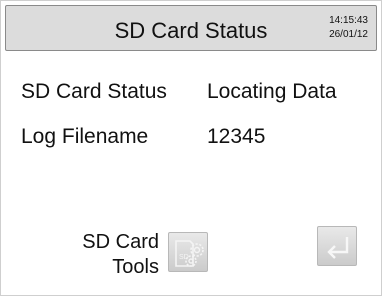 The height and width of the screenshot is (296, 382). What do you see at coordinates (272, 91) in the screenshot?
I see `sd-card-status-value: Locating Data` at bounding box center [272, 91].